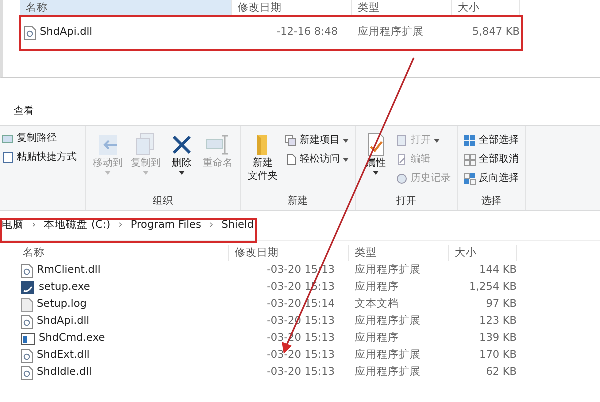  Describe the element at coordinates (377, 304) in the screenshot. I see `file-type: 文本文档` at that location.